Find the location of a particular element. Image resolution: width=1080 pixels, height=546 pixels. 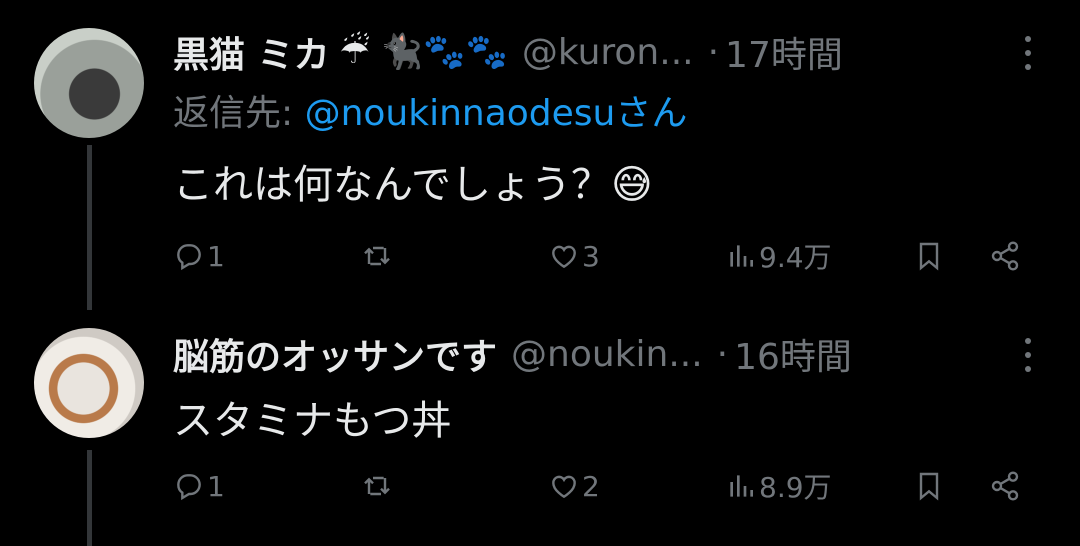

like-count: 3 is located at coordinates (591, 256).